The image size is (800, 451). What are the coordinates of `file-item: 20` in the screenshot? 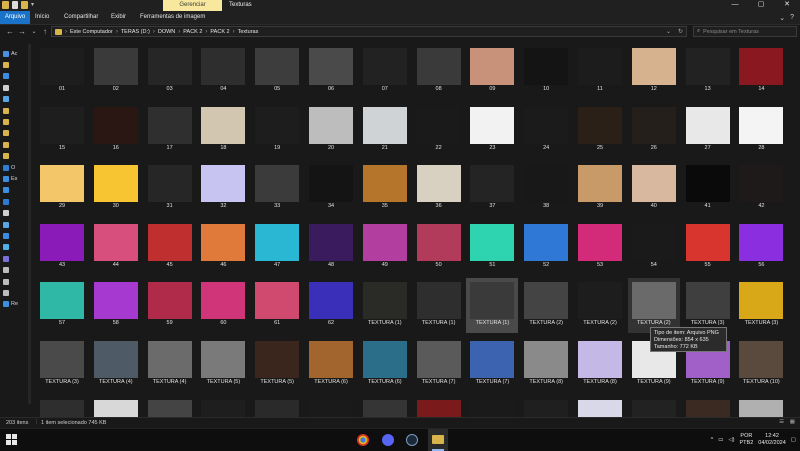 It's located at (331, 130).